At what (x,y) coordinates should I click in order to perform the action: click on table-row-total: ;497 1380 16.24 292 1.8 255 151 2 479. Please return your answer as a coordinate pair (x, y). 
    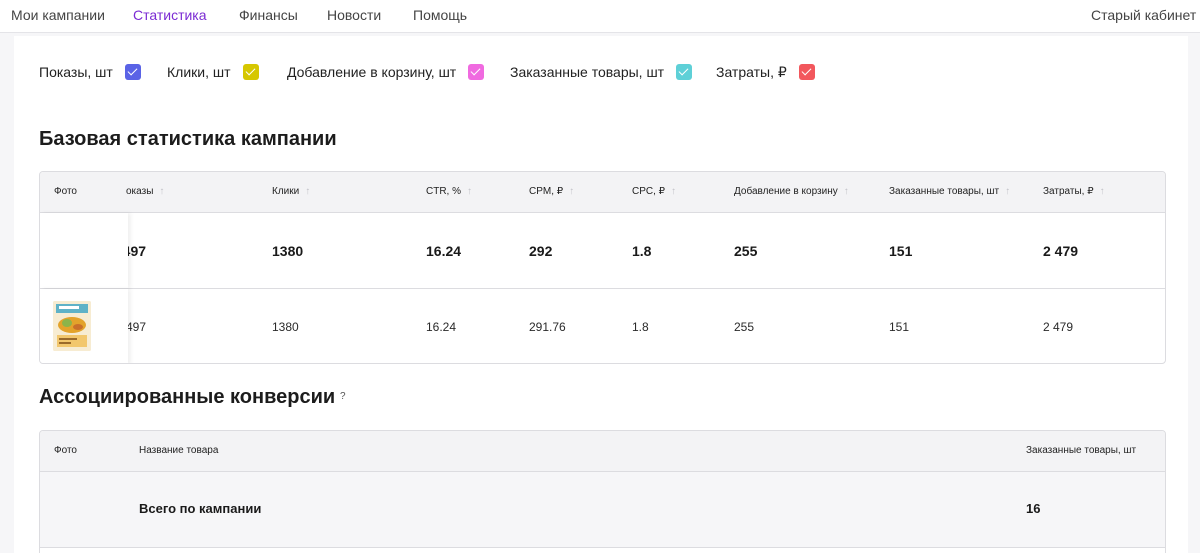
    Looking at the image, I should click on (602, 251).